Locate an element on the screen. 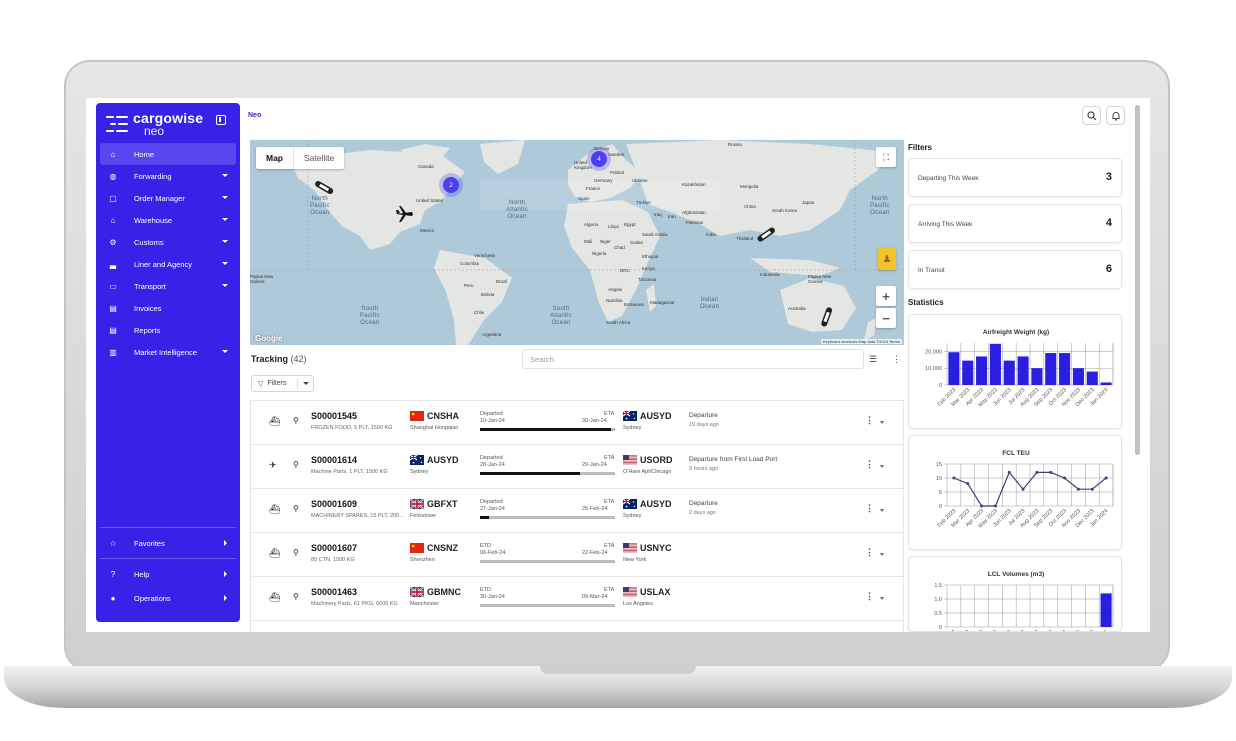  zoom-in-button: + is located at coordinates (886, 296).